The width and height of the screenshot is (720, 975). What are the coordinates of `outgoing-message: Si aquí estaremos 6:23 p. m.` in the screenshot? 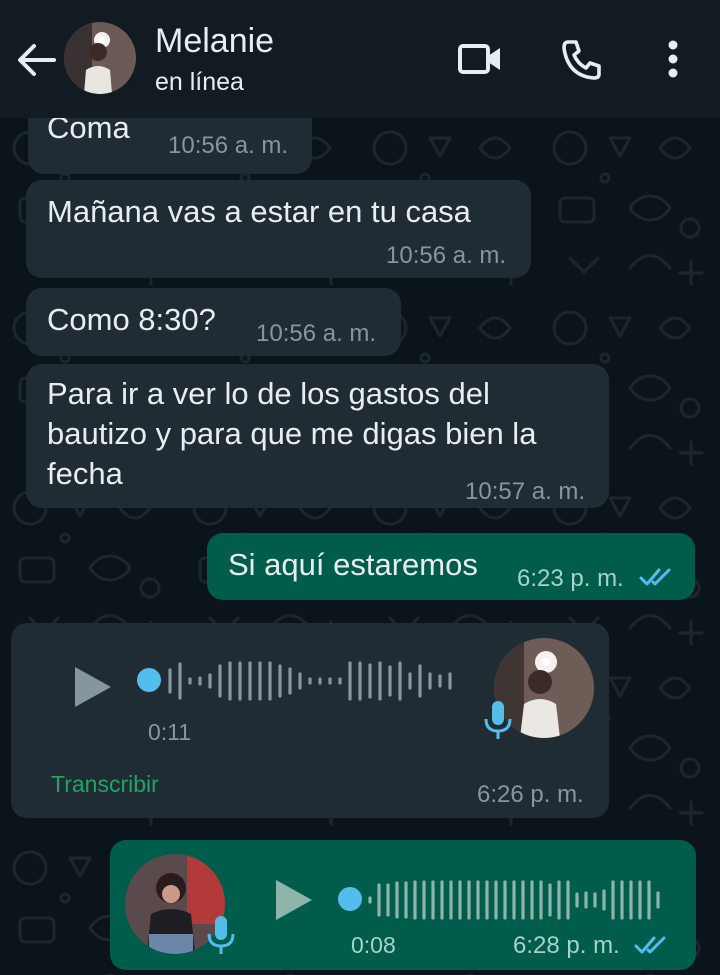 It's located at (451, 566).